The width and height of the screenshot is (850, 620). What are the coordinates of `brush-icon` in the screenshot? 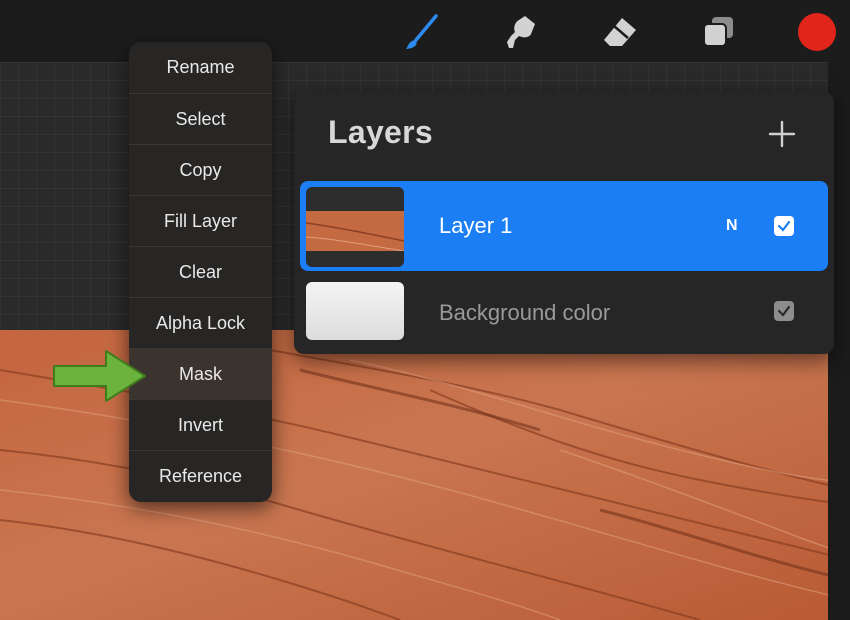 It's located at (422, 31).